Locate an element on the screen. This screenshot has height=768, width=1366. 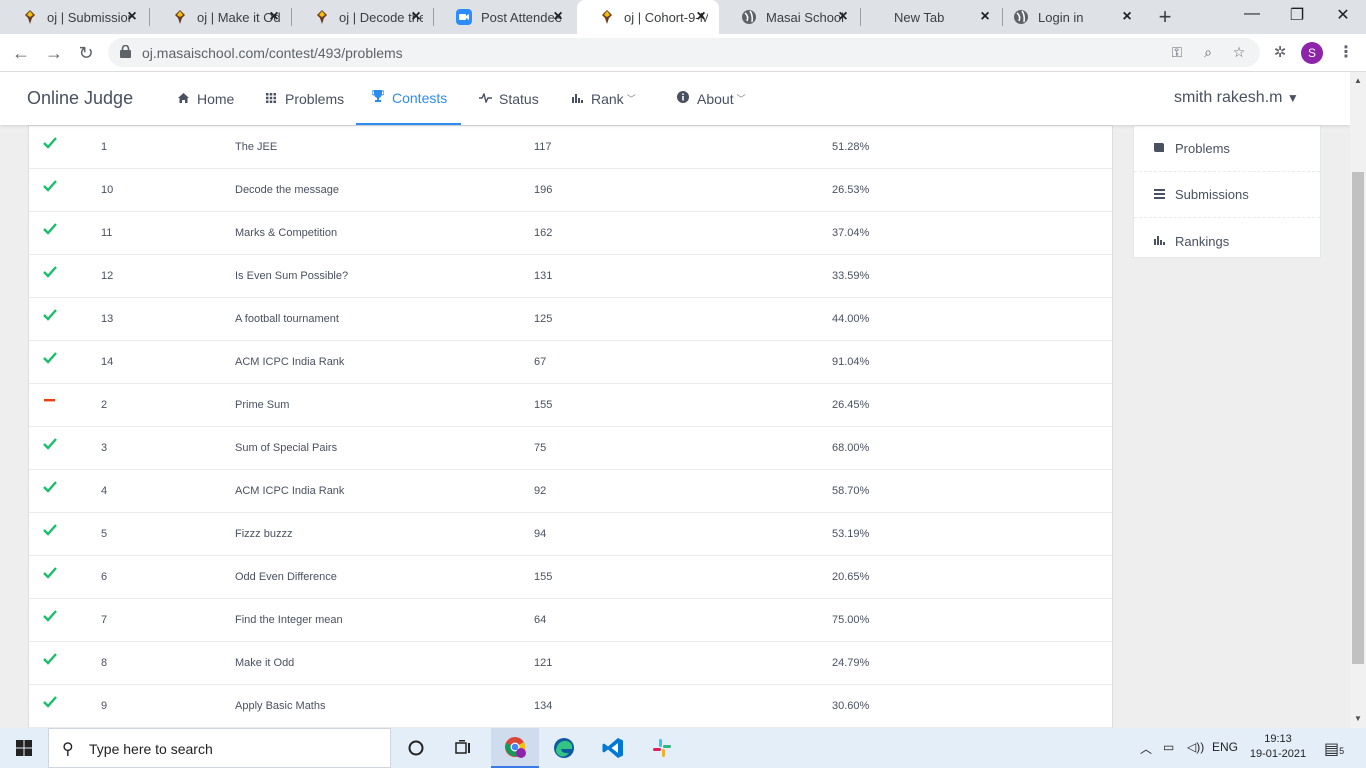
sidebar-item-rankings: Rankings is located at coordinates (1227, 241).